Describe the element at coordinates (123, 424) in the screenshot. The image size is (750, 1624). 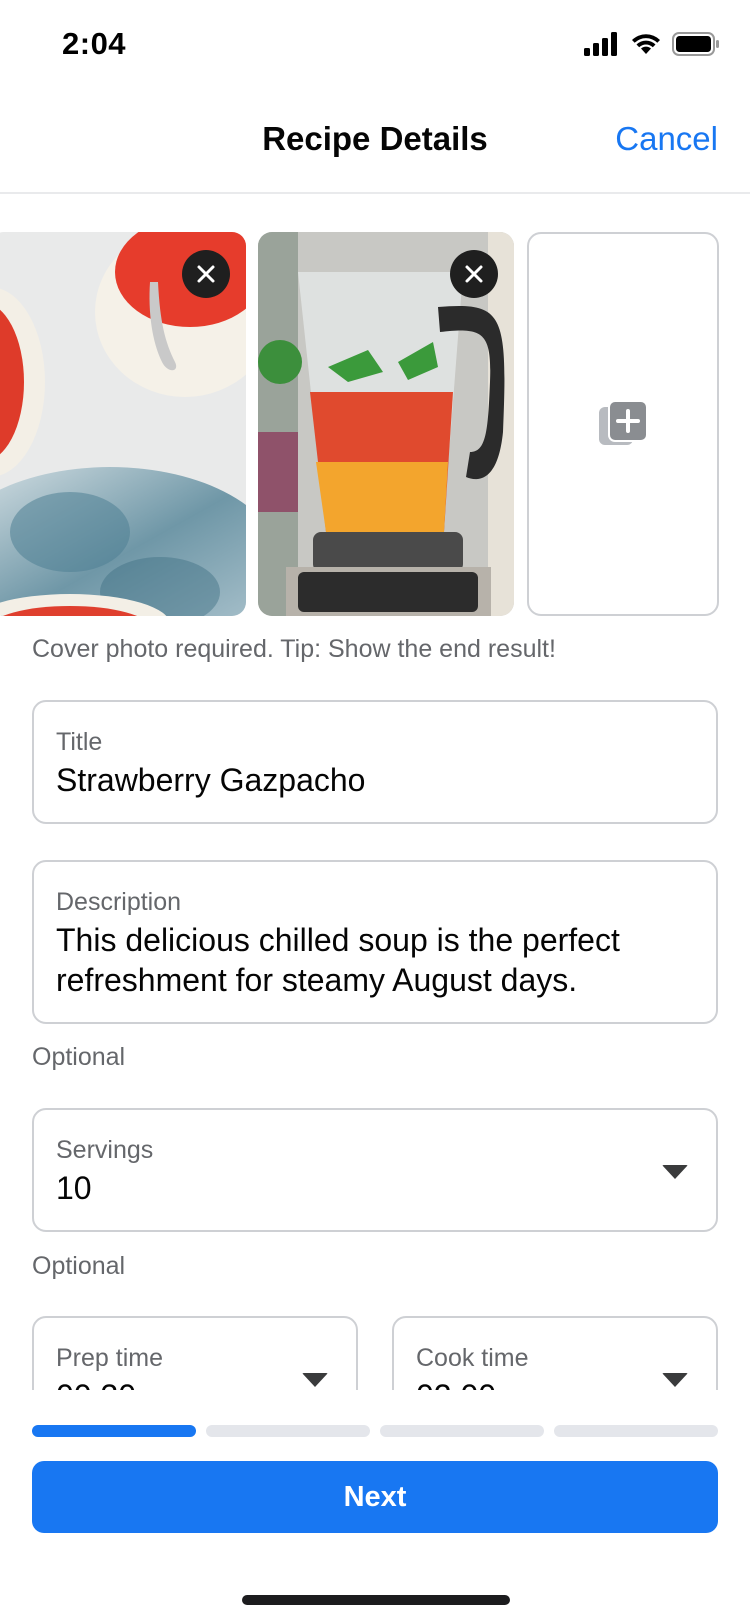
I see `photo-thumbnail-gazpacho` at that location.